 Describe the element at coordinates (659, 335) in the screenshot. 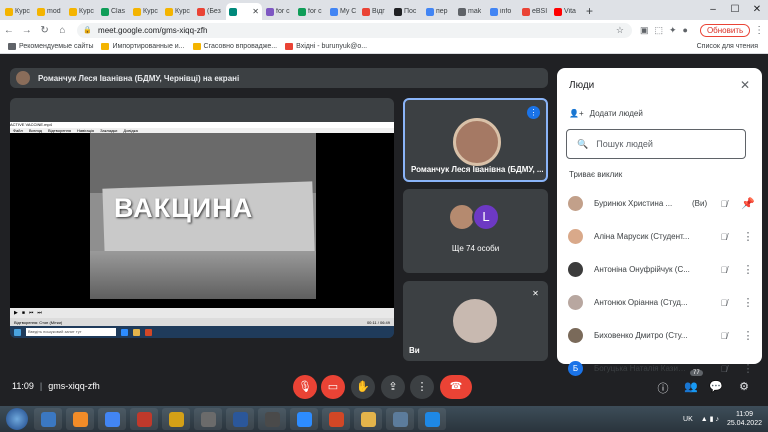

I see `list-item: Биховенко Дмитро (Сту... 🎙̸ ⋮` at that location.